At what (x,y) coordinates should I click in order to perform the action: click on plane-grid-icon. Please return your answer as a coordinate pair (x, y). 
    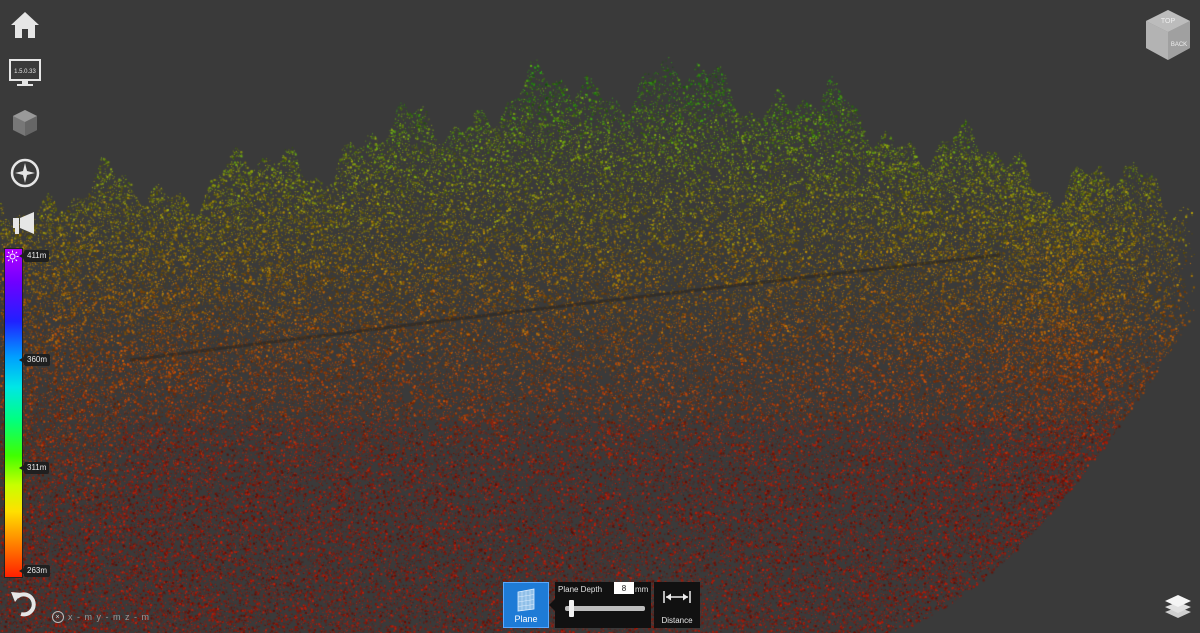
    Looking at the image, I should click on (526, 600).